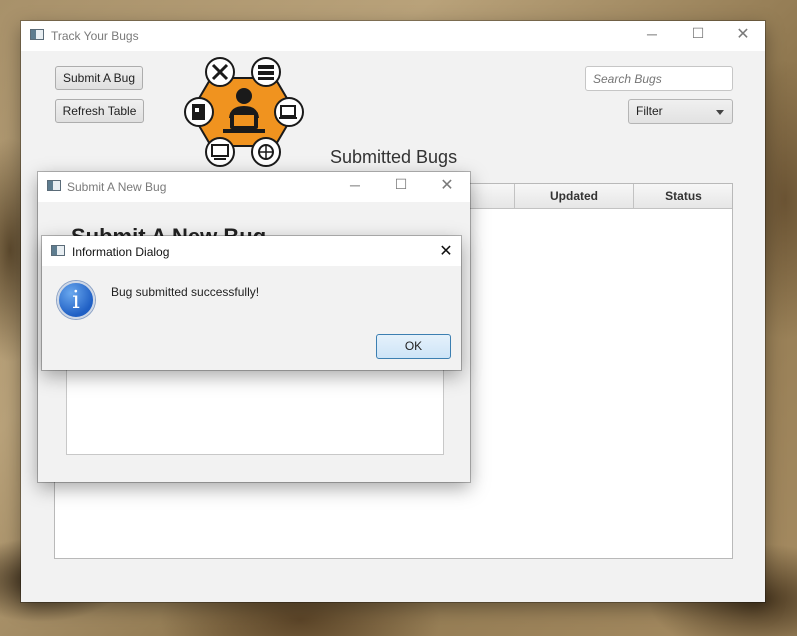 Image resolution: width=797 pixels, height=636 pixels. I want to click on laptop-search-icon, so click(289, 112).